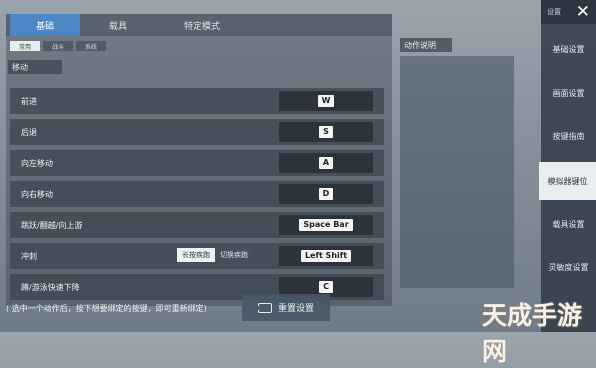 This screenshot has width=596, height=368. I want to click on reset-settings-button: 重置设置, so click(286, 307).